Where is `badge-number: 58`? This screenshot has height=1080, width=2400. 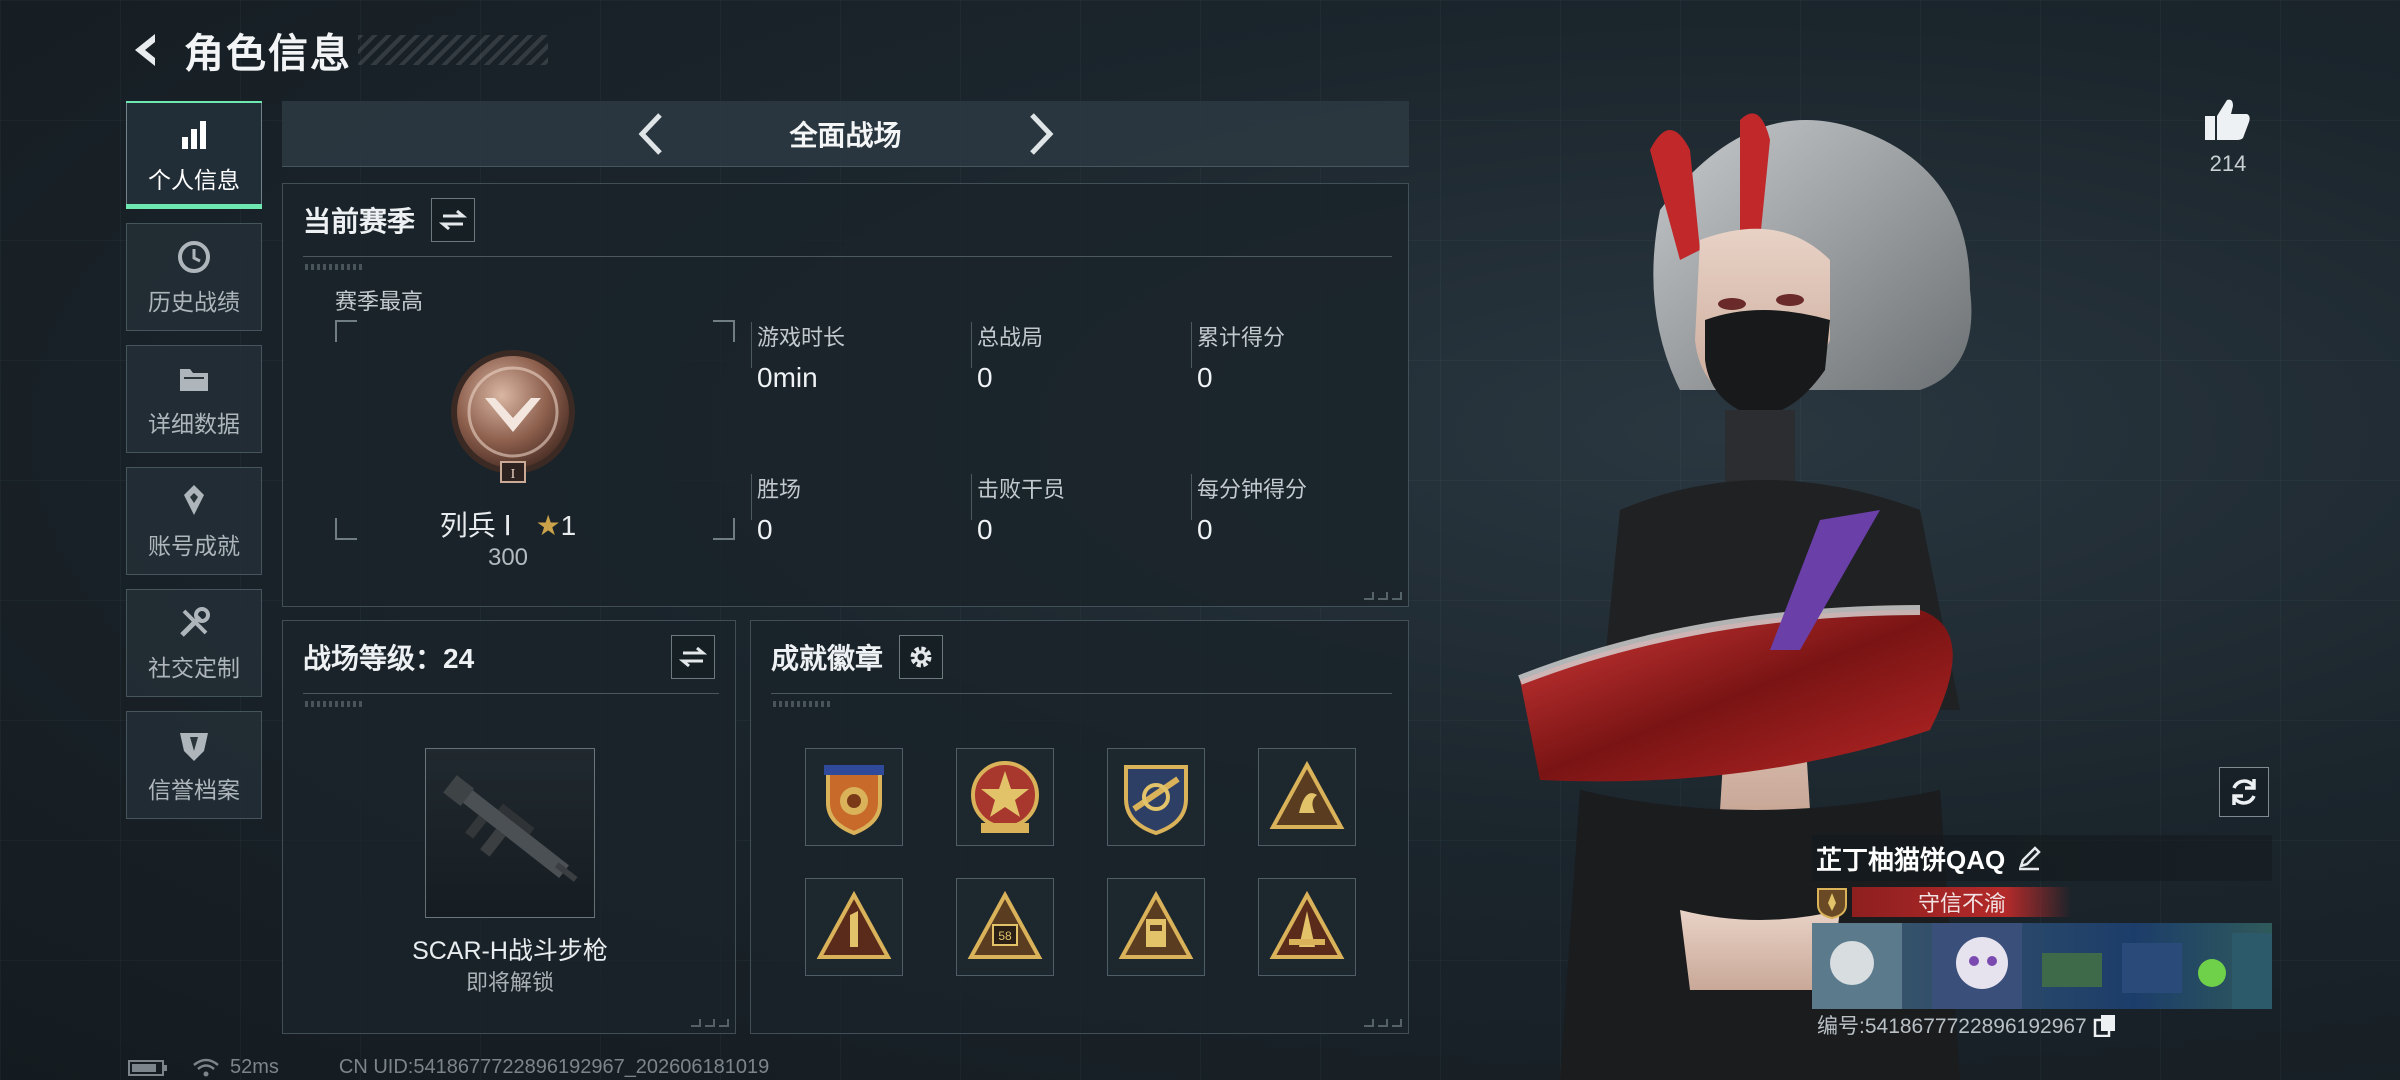
badge-number: 58 is located at coordinates (1005, 936).